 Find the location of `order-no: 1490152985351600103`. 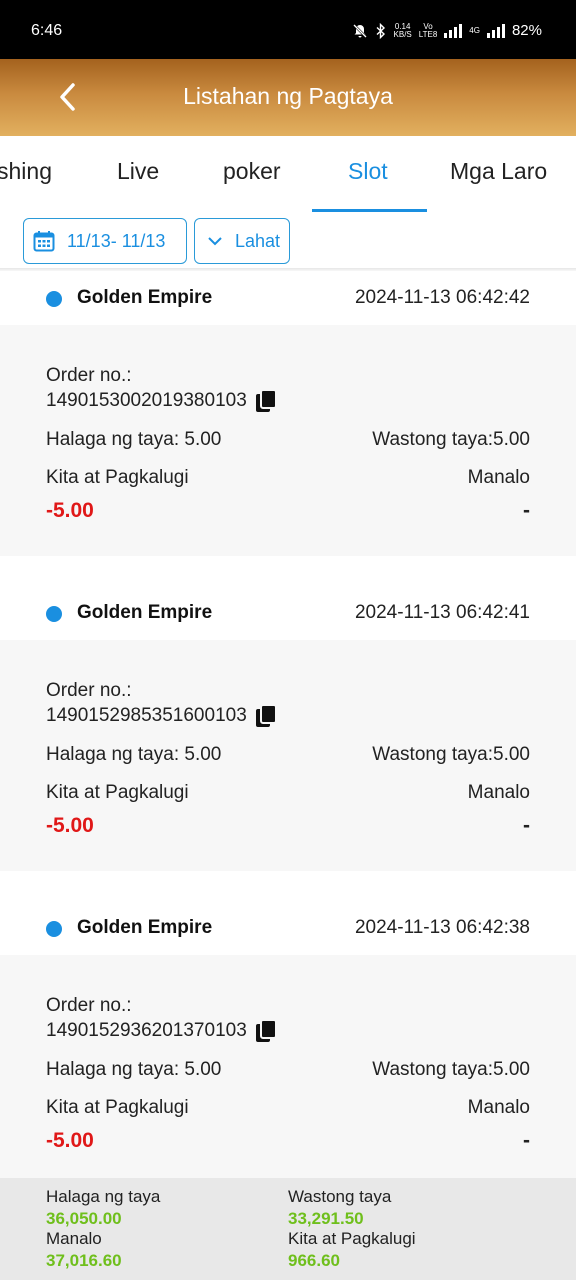

order-no: 1490152985351600103 is located at coordinates (161, 716).